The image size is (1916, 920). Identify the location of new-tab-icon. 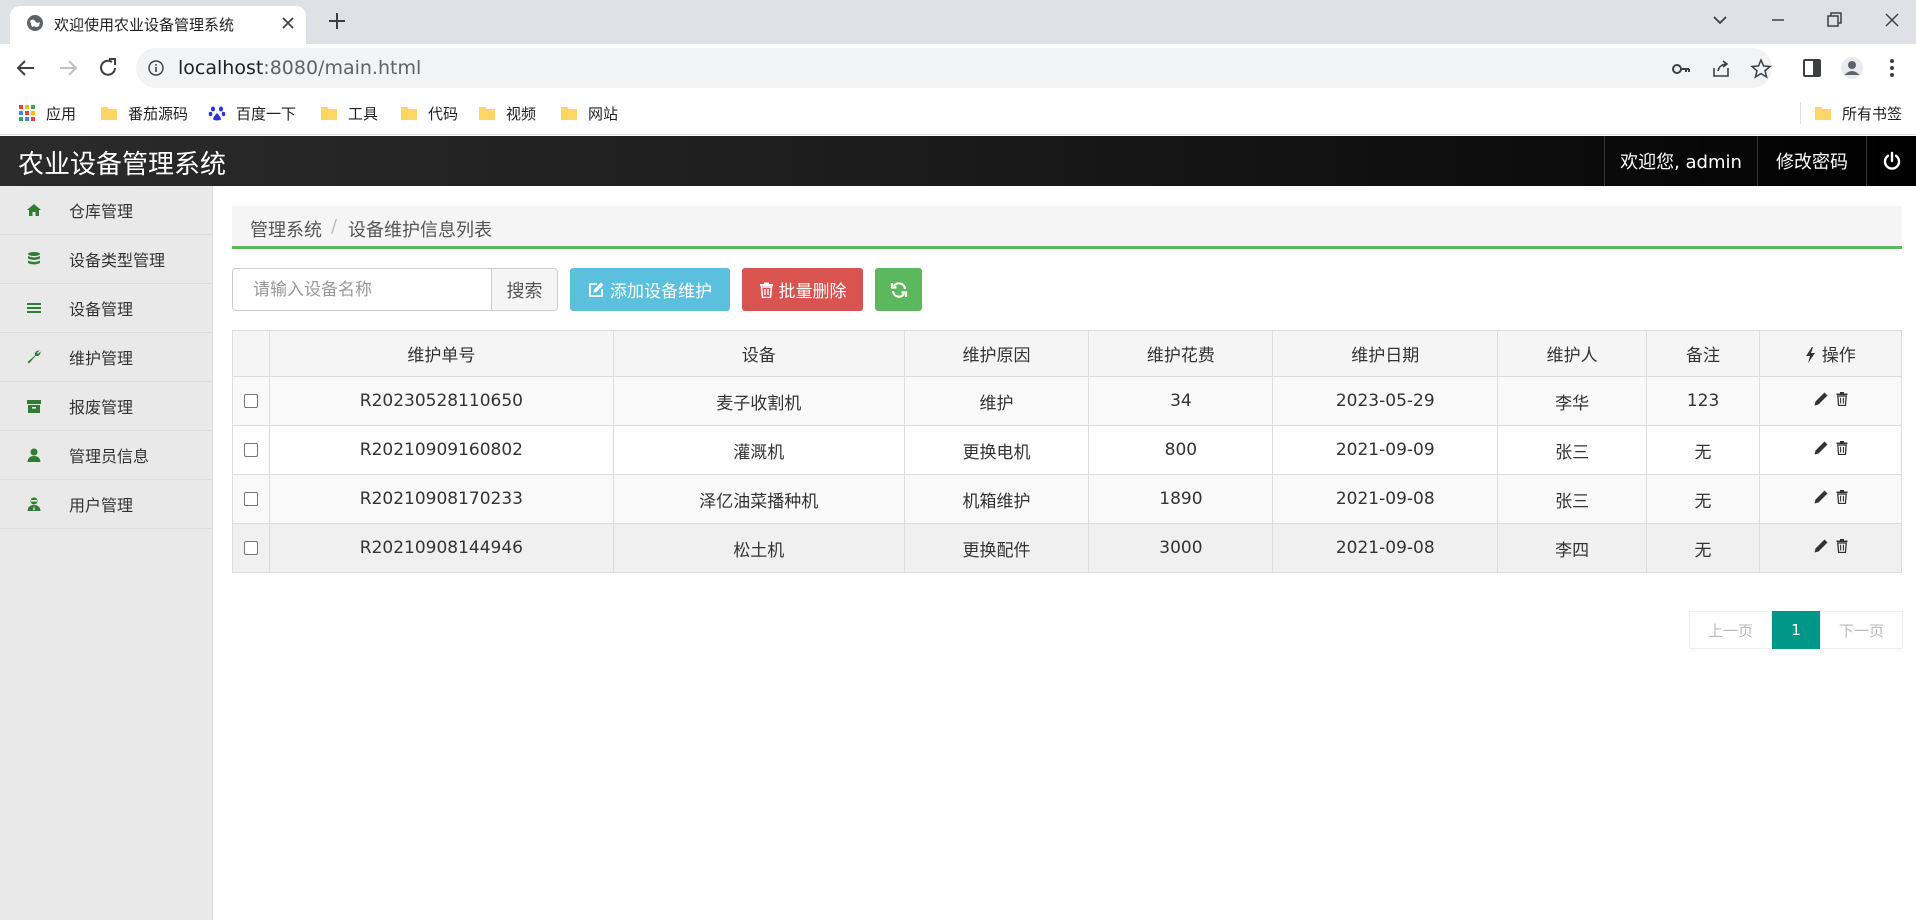
(337, 21).